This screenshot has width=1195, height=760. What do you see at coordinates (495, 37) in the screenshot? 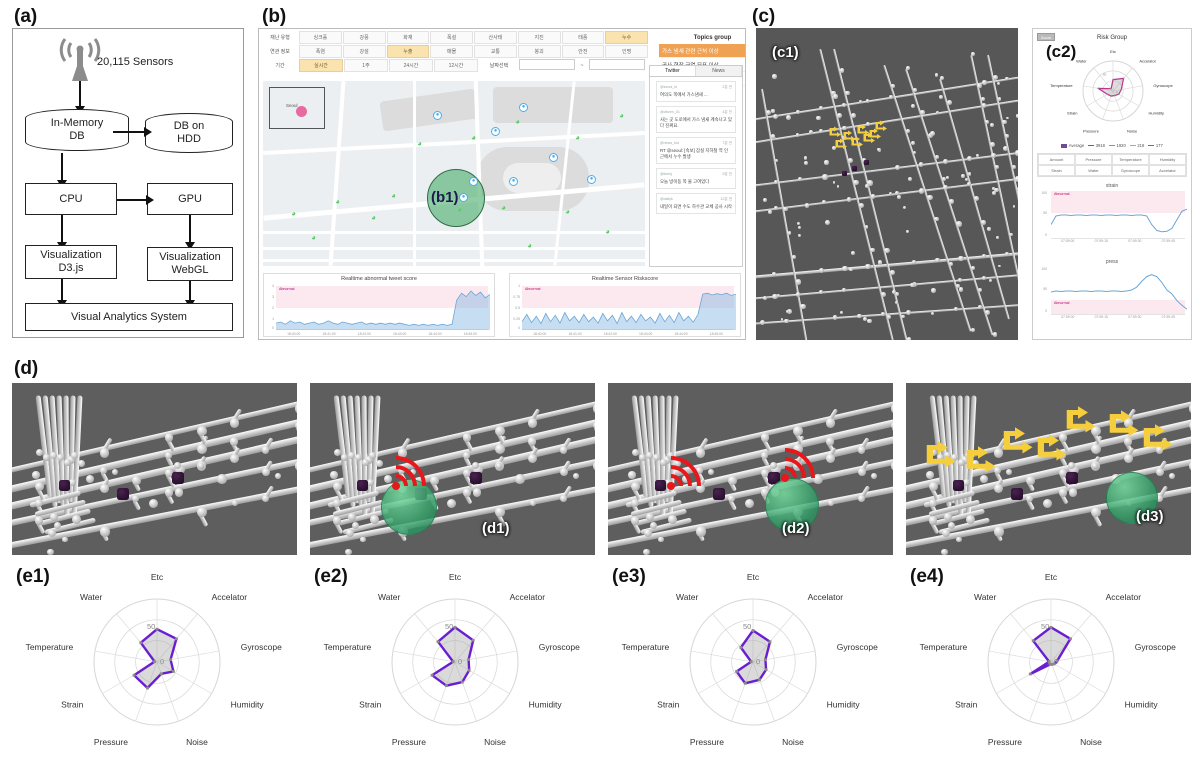
I see `filter-button: 산사태` at bounding box center [495, 37].